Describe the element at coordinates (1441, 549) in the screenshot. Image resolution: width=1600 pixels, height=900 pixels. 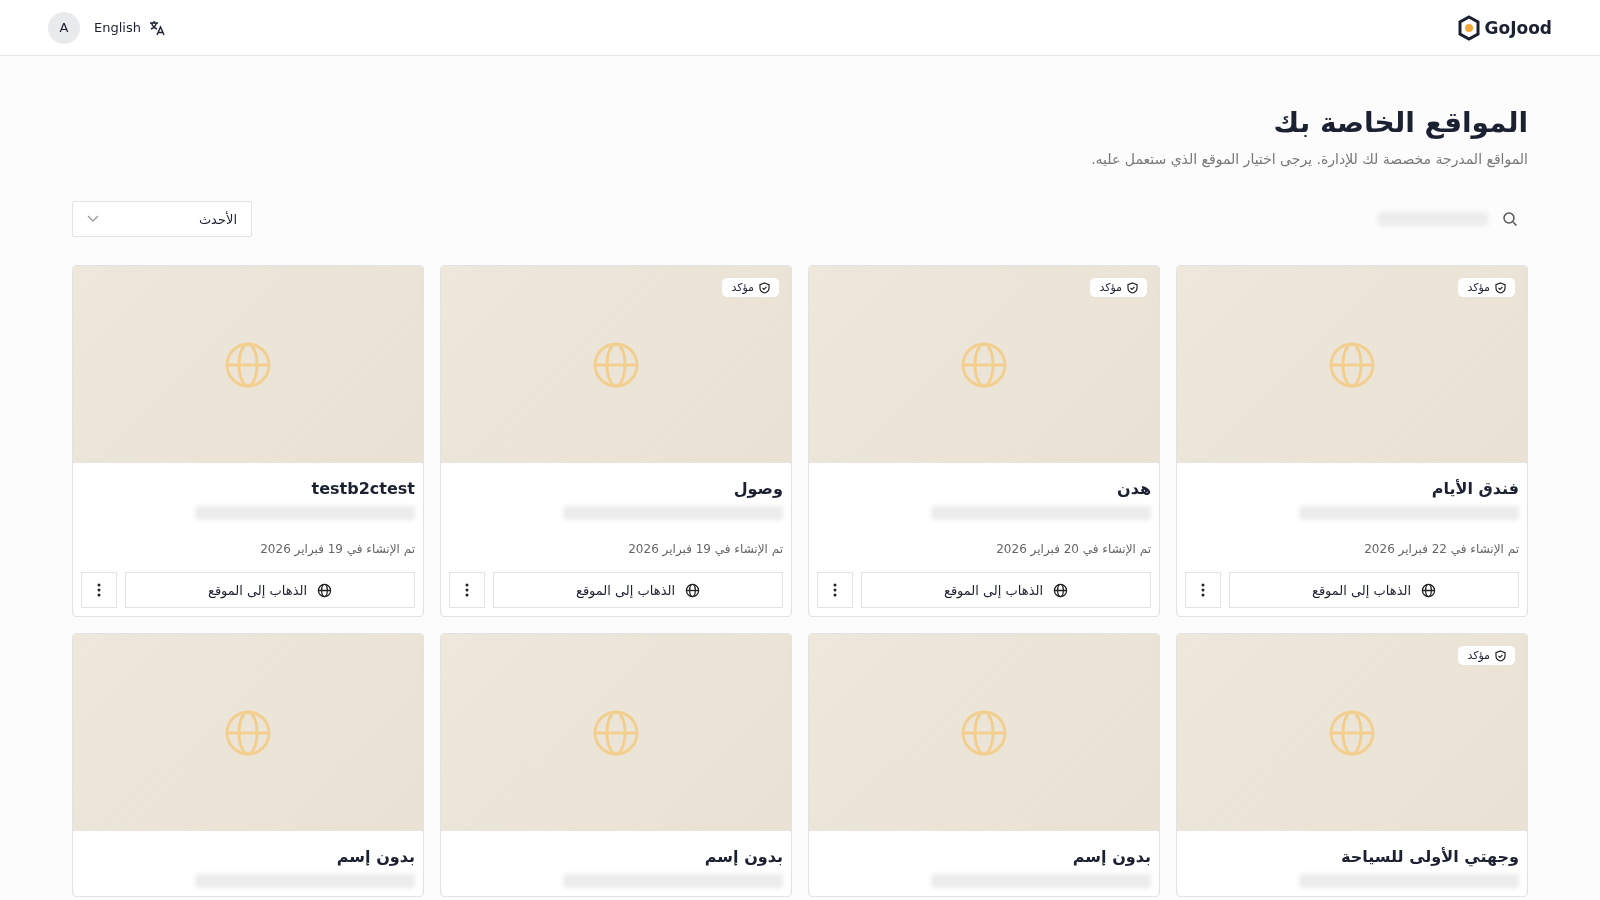
I see `created-date: تم الإنشاء في 22 فبراير 2026` at that location.